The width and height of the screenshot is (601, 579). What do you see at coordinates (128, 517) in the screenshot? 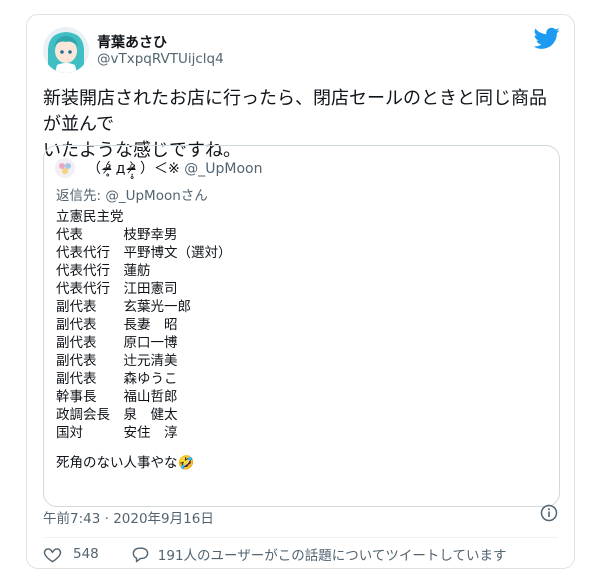
I see `tweet-timestamp: 午前7:43 · 2020年9月16日` at bounding box center [128, 517].